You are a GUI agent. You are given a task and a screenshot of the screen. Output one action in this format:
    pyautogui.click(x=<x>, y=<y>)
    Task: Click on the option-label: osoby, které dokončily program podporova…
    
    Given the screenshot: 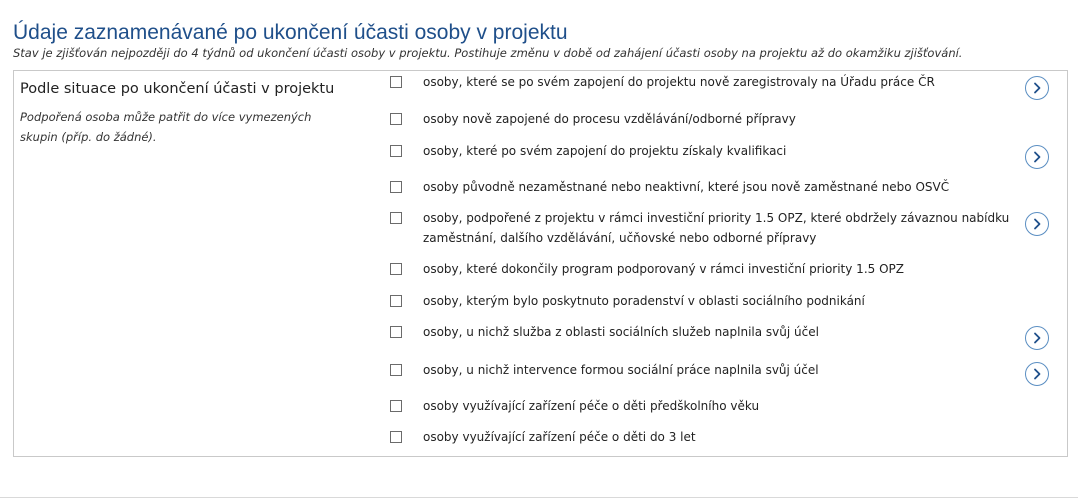 What is the action you would take?
    pyautogui.click(x=663, y=269)
    